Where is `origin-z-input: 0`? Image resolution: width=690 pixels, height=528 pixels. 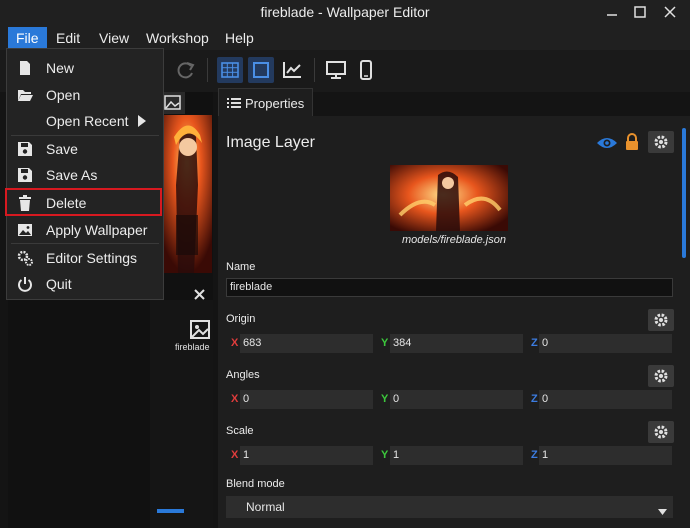 origin-z-input: 0 is located at coordinates (605, 343).